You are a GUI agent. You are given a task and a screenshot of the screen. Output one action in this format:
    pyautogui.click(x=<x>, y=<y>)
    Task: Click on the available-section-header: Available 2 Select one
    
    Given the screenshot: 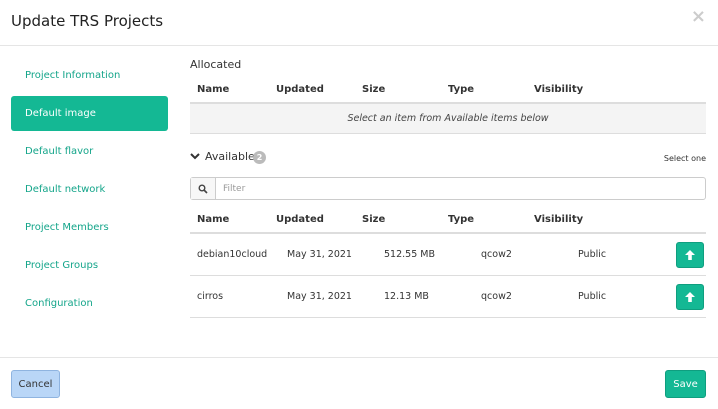 What is the action you would take?
    pyautogui.click(x=448, y=159)
    